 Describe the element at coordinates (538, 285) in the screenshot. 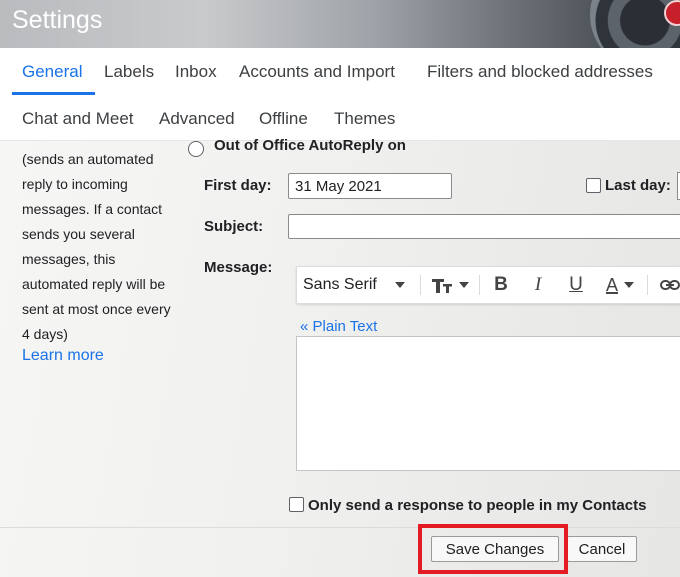

I see `italic-icon: I` at that location.